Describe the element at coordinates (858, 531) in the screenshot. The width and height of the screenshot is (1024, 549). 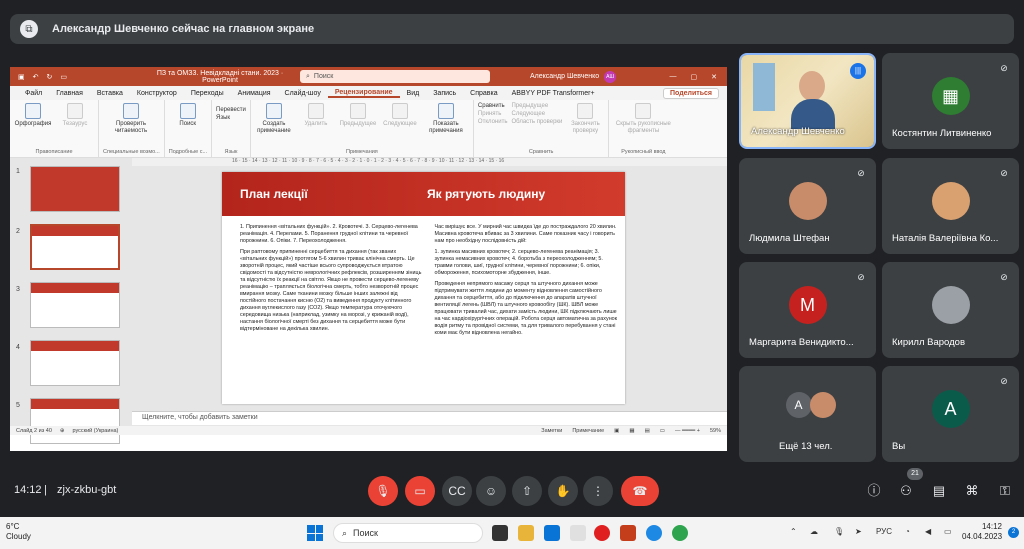
I see `location-icon: ➤` at that location.